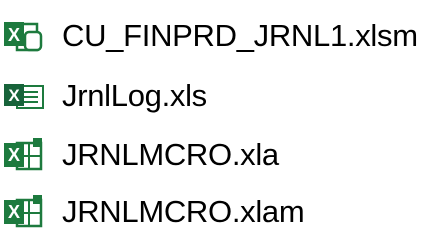 This screenshot has height=242, width=443. What do you see at coordinates (240, 36) in the screenshot?
I see `file-name: CU_FINPRD_JRNL1.xlsm` at bounding box center [240, 36].